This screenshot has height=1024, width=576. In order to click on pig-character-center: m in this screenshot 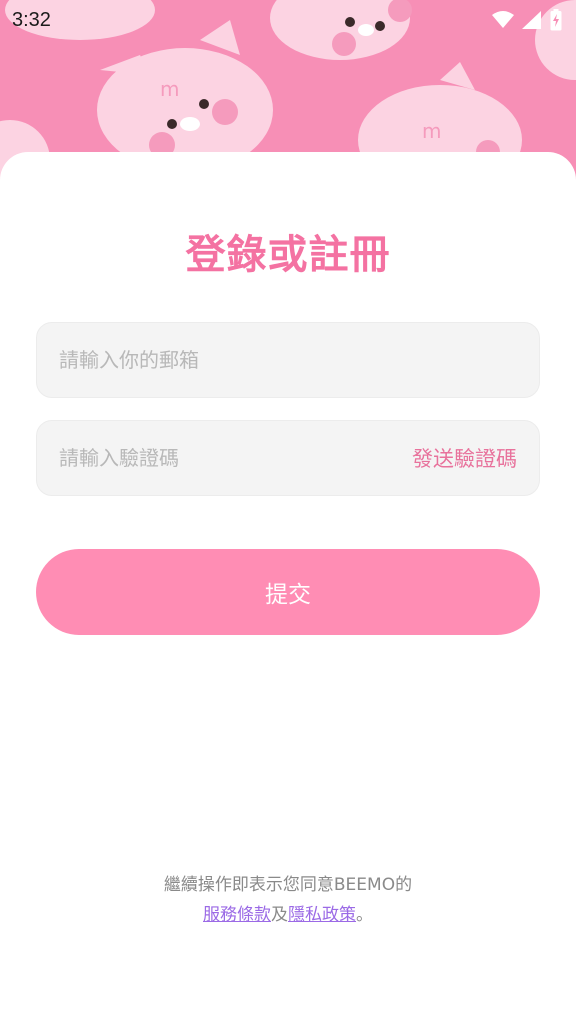, I will do `click(185, 96)`.